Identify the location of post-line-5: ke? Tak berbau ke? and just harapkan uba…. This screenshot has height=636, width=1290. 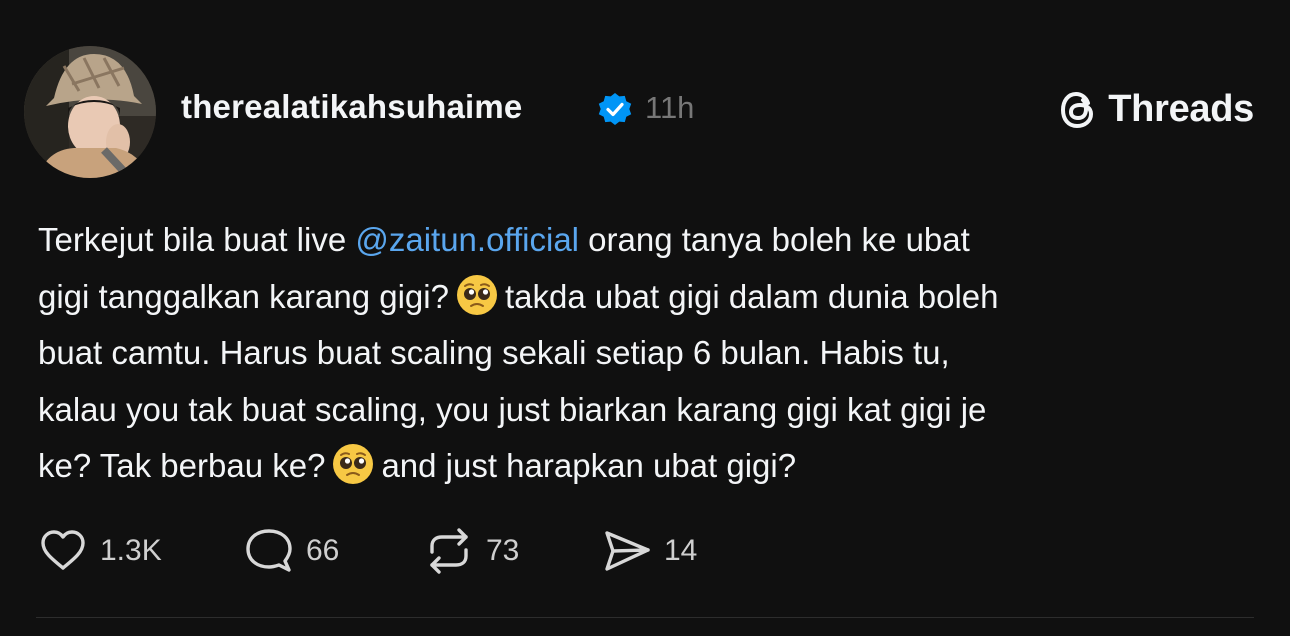
(648, 466).